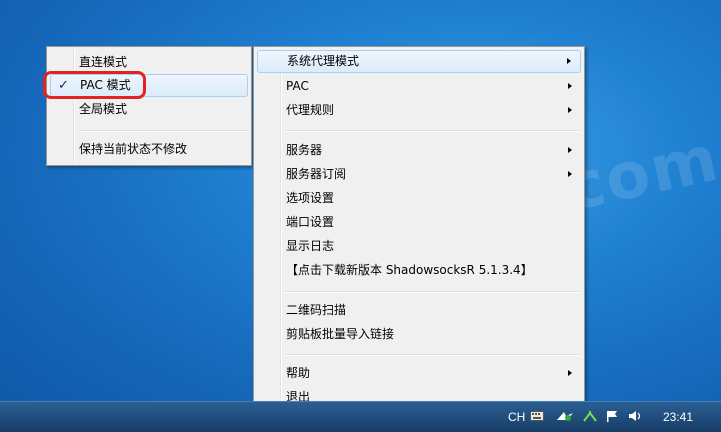 This screenshot has height=432, width=721. Describe the element at coordinates (590, 416) in the screenshot. I see `network-icon` at that location.